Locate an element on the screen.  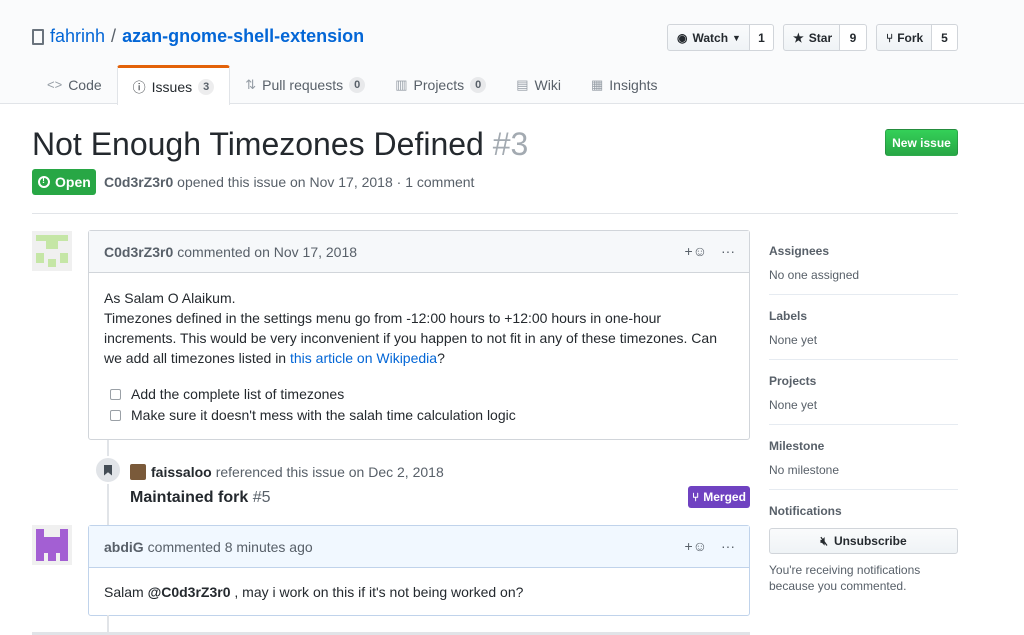
tab-pull-requests: ⇅ Pull requests 0 is located at coordinates (305, 84).